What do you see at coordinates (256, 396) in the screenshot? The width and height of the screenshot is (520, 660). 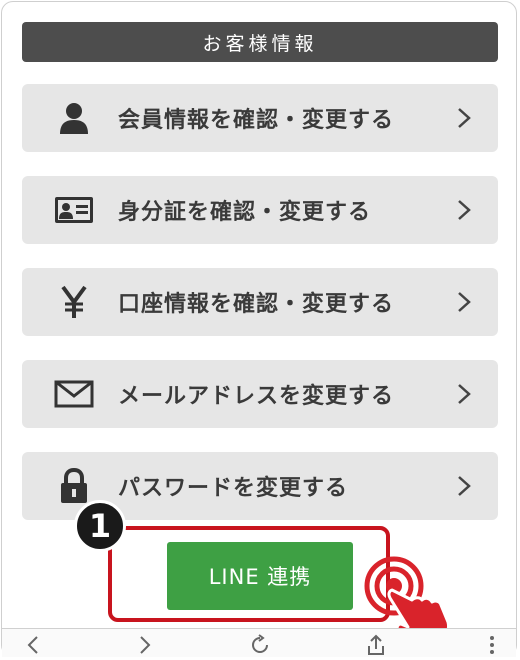 I see `menu-item-label: メールアドレスを変更する` at bounding box center [256, 396].